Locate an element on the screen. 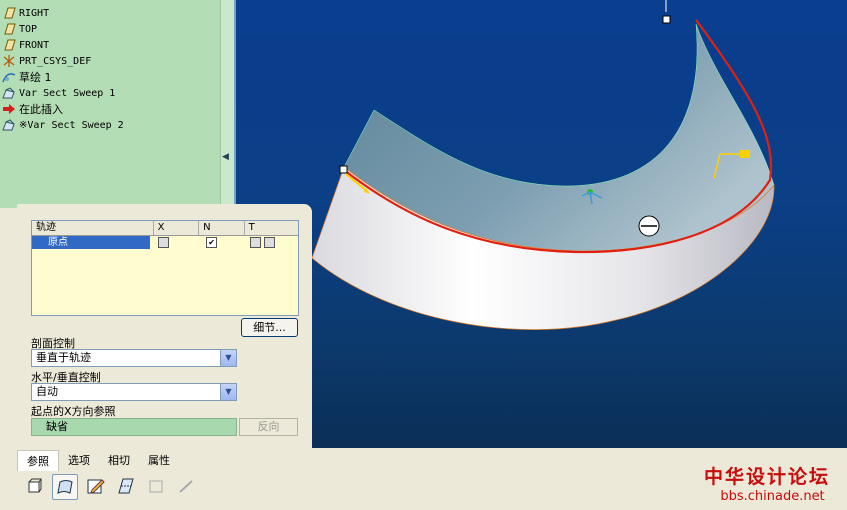 This screenshot has height=510, width=847. tree-item-label: 在此插入 is located at coordinates (41, 109).